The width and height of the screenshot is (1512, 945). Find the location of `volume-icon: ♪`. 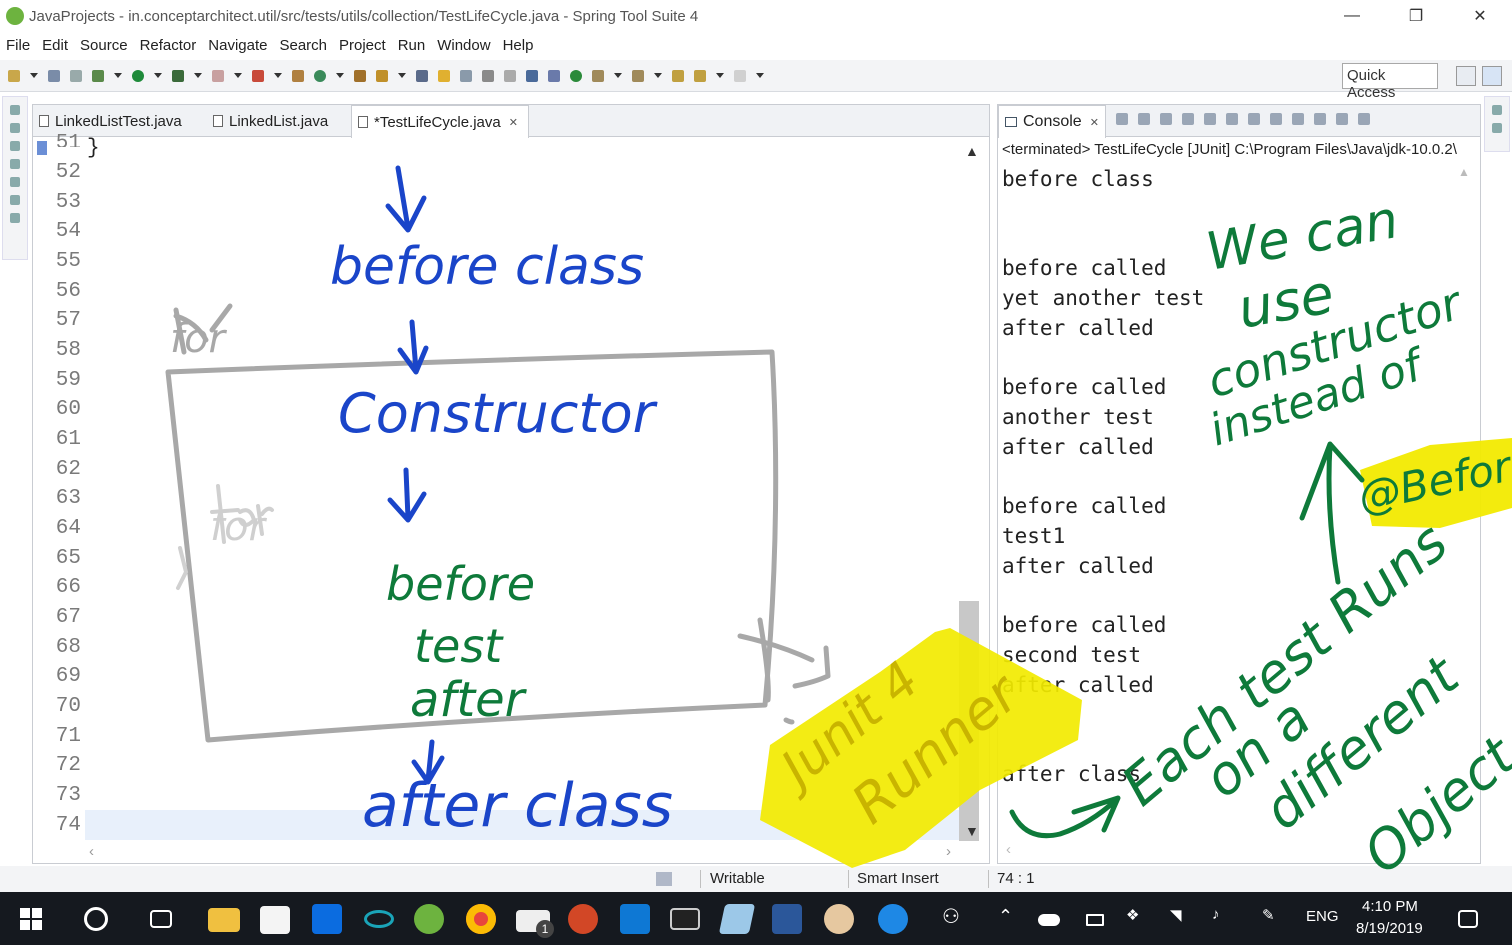

volume-icon: ♪ is located at coordinates (1216, 914).